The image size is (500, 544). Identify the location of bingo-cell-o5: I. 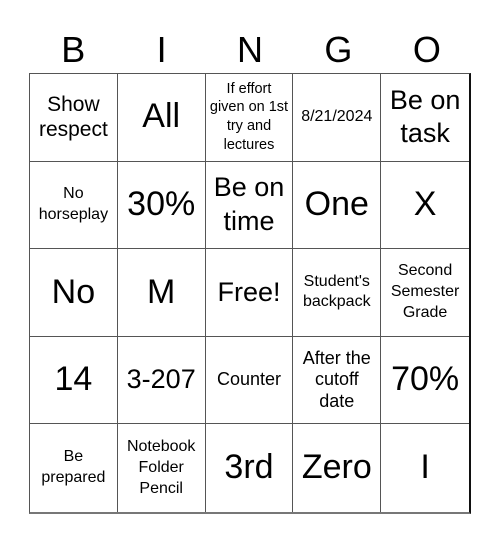
(425, 468).